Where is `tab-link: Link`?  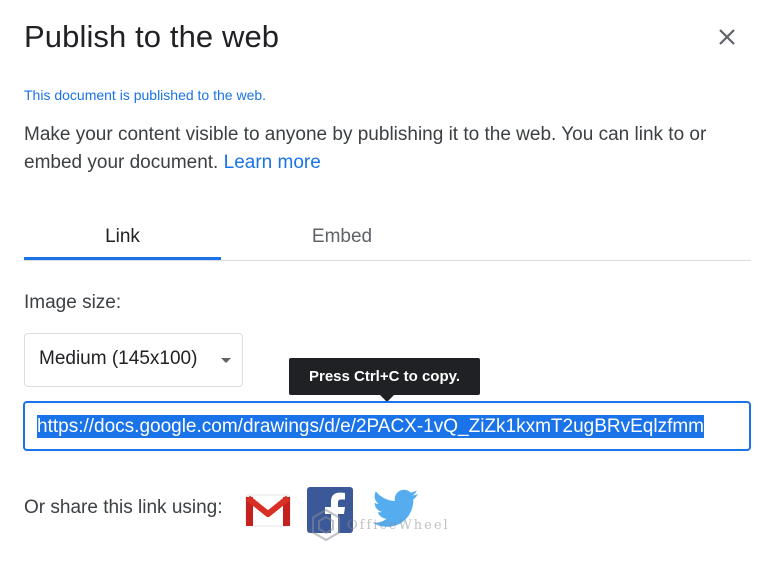
tab-link: Link is located at coordinates (122, 241).